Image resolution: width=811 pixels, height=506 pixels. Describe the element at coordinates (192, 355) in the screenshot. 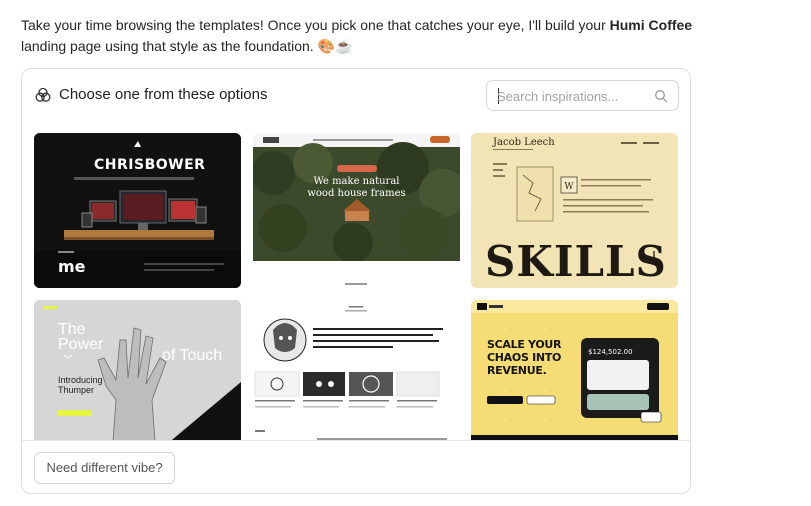

I see `template-headline-secondary: of Touch` at that location.